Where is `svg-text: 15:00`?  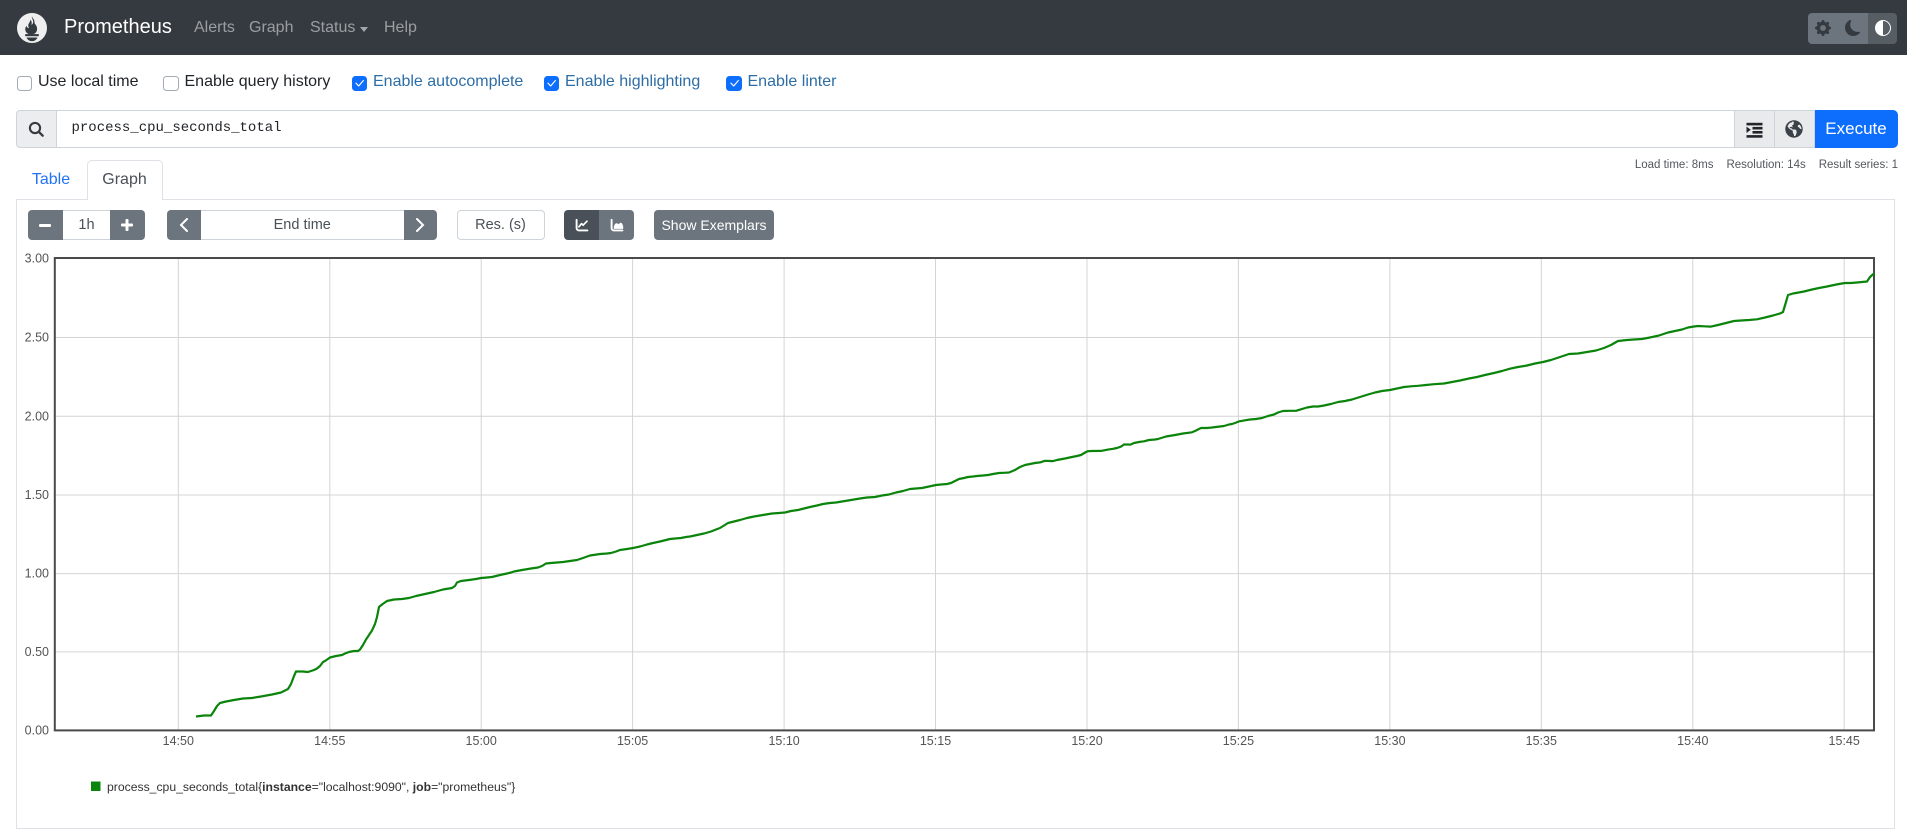 svg-text: 15:00 is located at coordinates (481, 741).